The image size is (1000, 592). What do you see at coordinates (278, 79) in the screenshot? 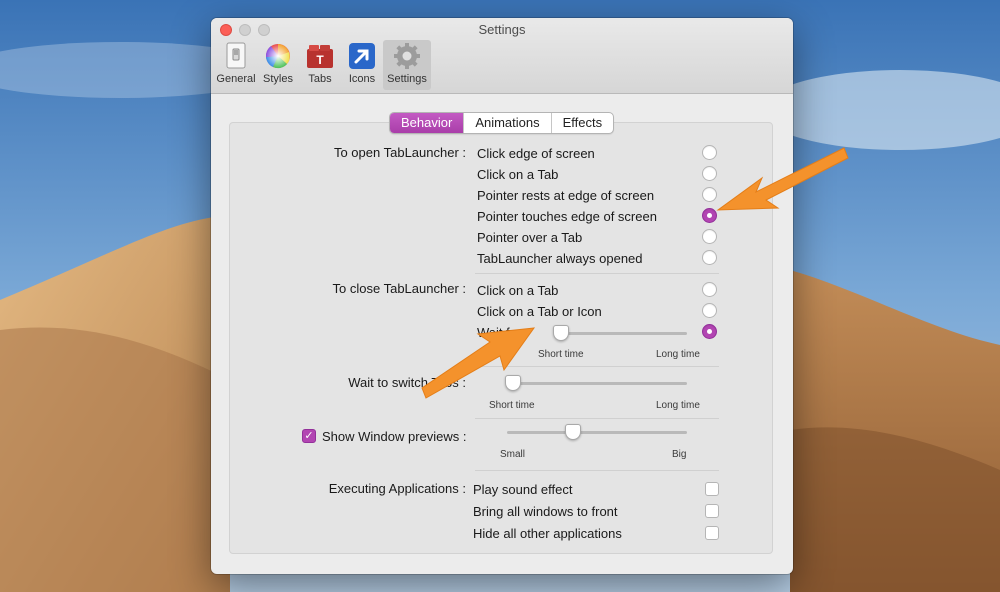
I see `toolbar-styles-label: Styles` at bounding box center [278, 79].